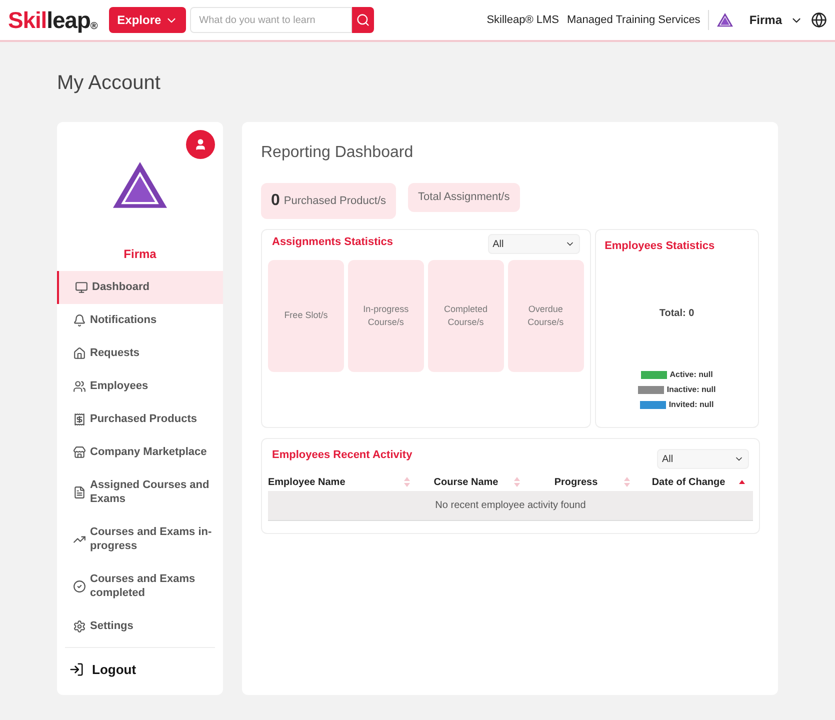 The width and height of the screenshot is (835, 720). I want to click on explore-button: Explore, so click(147, 20).